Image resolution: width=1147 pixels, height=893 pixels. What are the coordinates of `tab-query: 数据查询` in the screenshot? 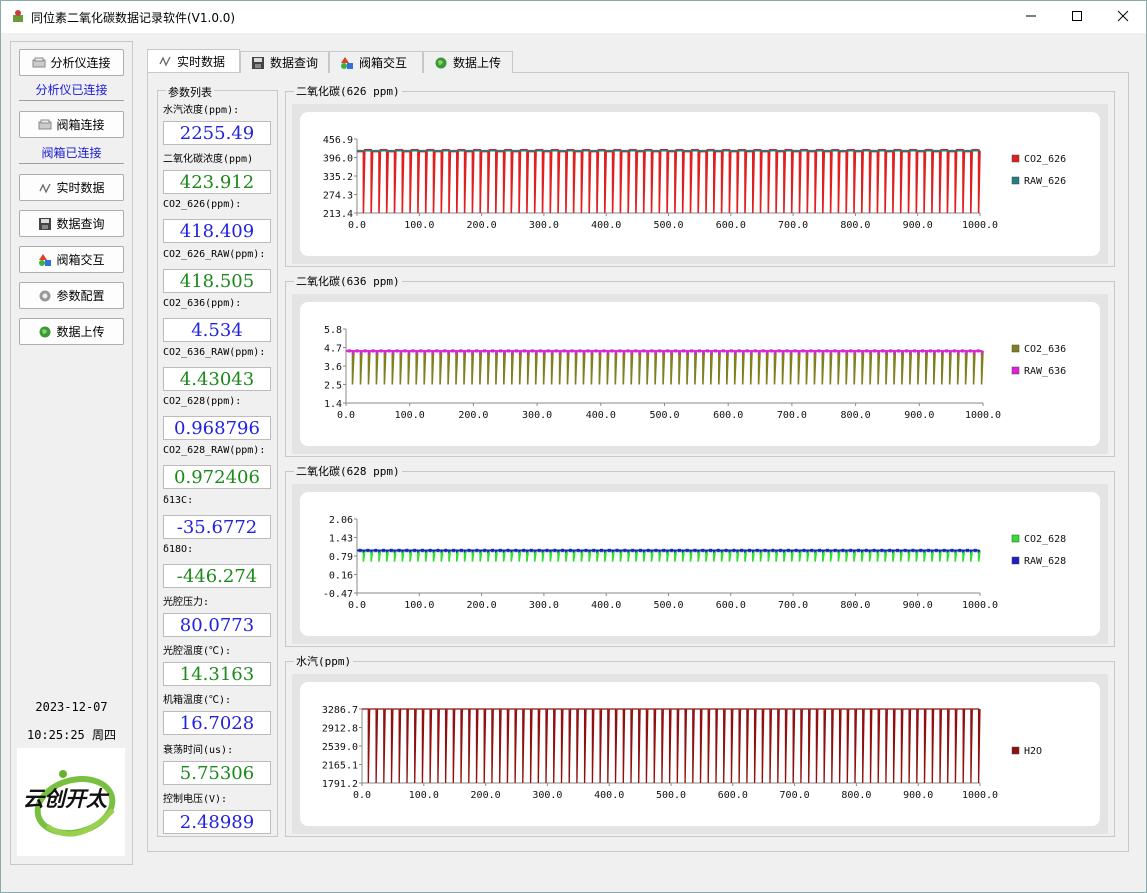 It's located at (284, 62).